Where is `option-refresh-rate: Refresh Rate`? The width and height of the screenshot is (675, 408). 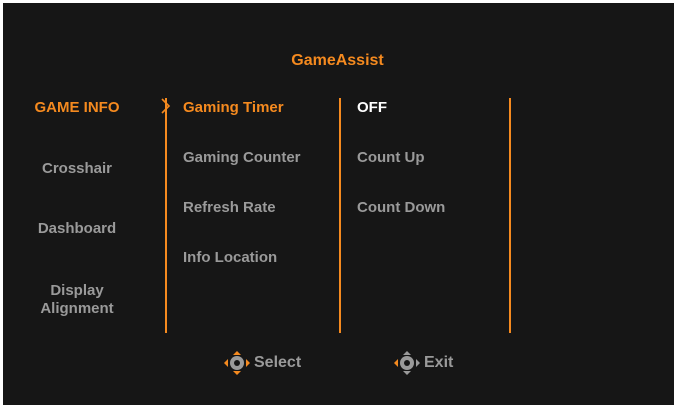 option-refresh-rate: Refresh Rate is located at coordinates (229, 207).